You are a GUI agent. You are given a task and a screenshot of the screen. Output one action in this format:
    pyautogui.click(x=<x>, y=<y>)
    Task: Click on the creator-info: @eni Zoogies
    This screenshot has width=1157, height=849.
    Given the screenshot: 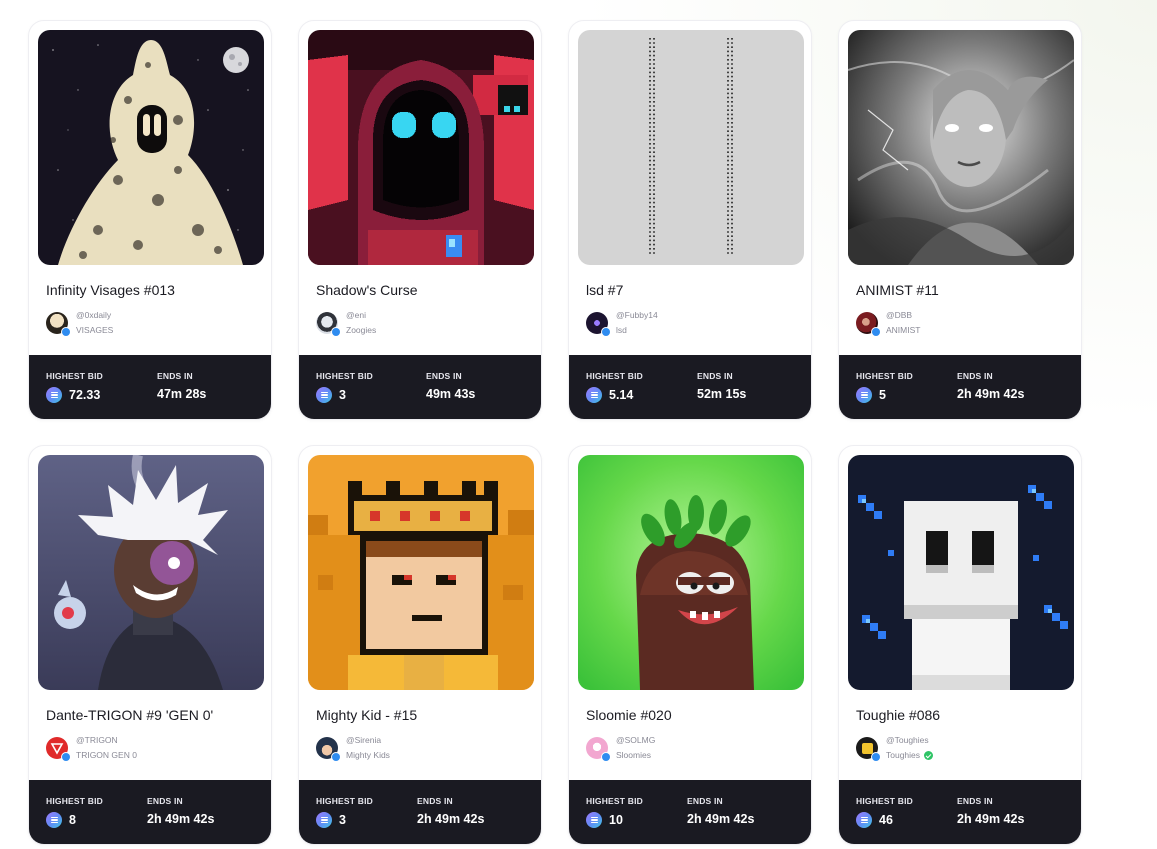 What is the action you would take?
    pyautogui.click(x=346, y=323)
    